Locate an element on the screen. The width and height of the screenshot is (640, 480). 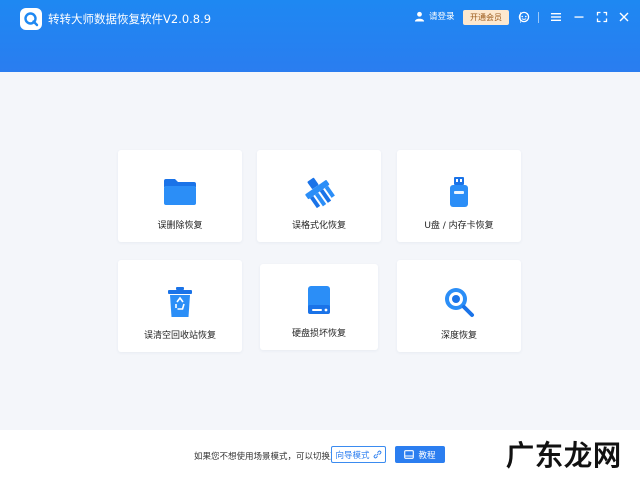
app-logo-icon is located at coordinates (31, 19).